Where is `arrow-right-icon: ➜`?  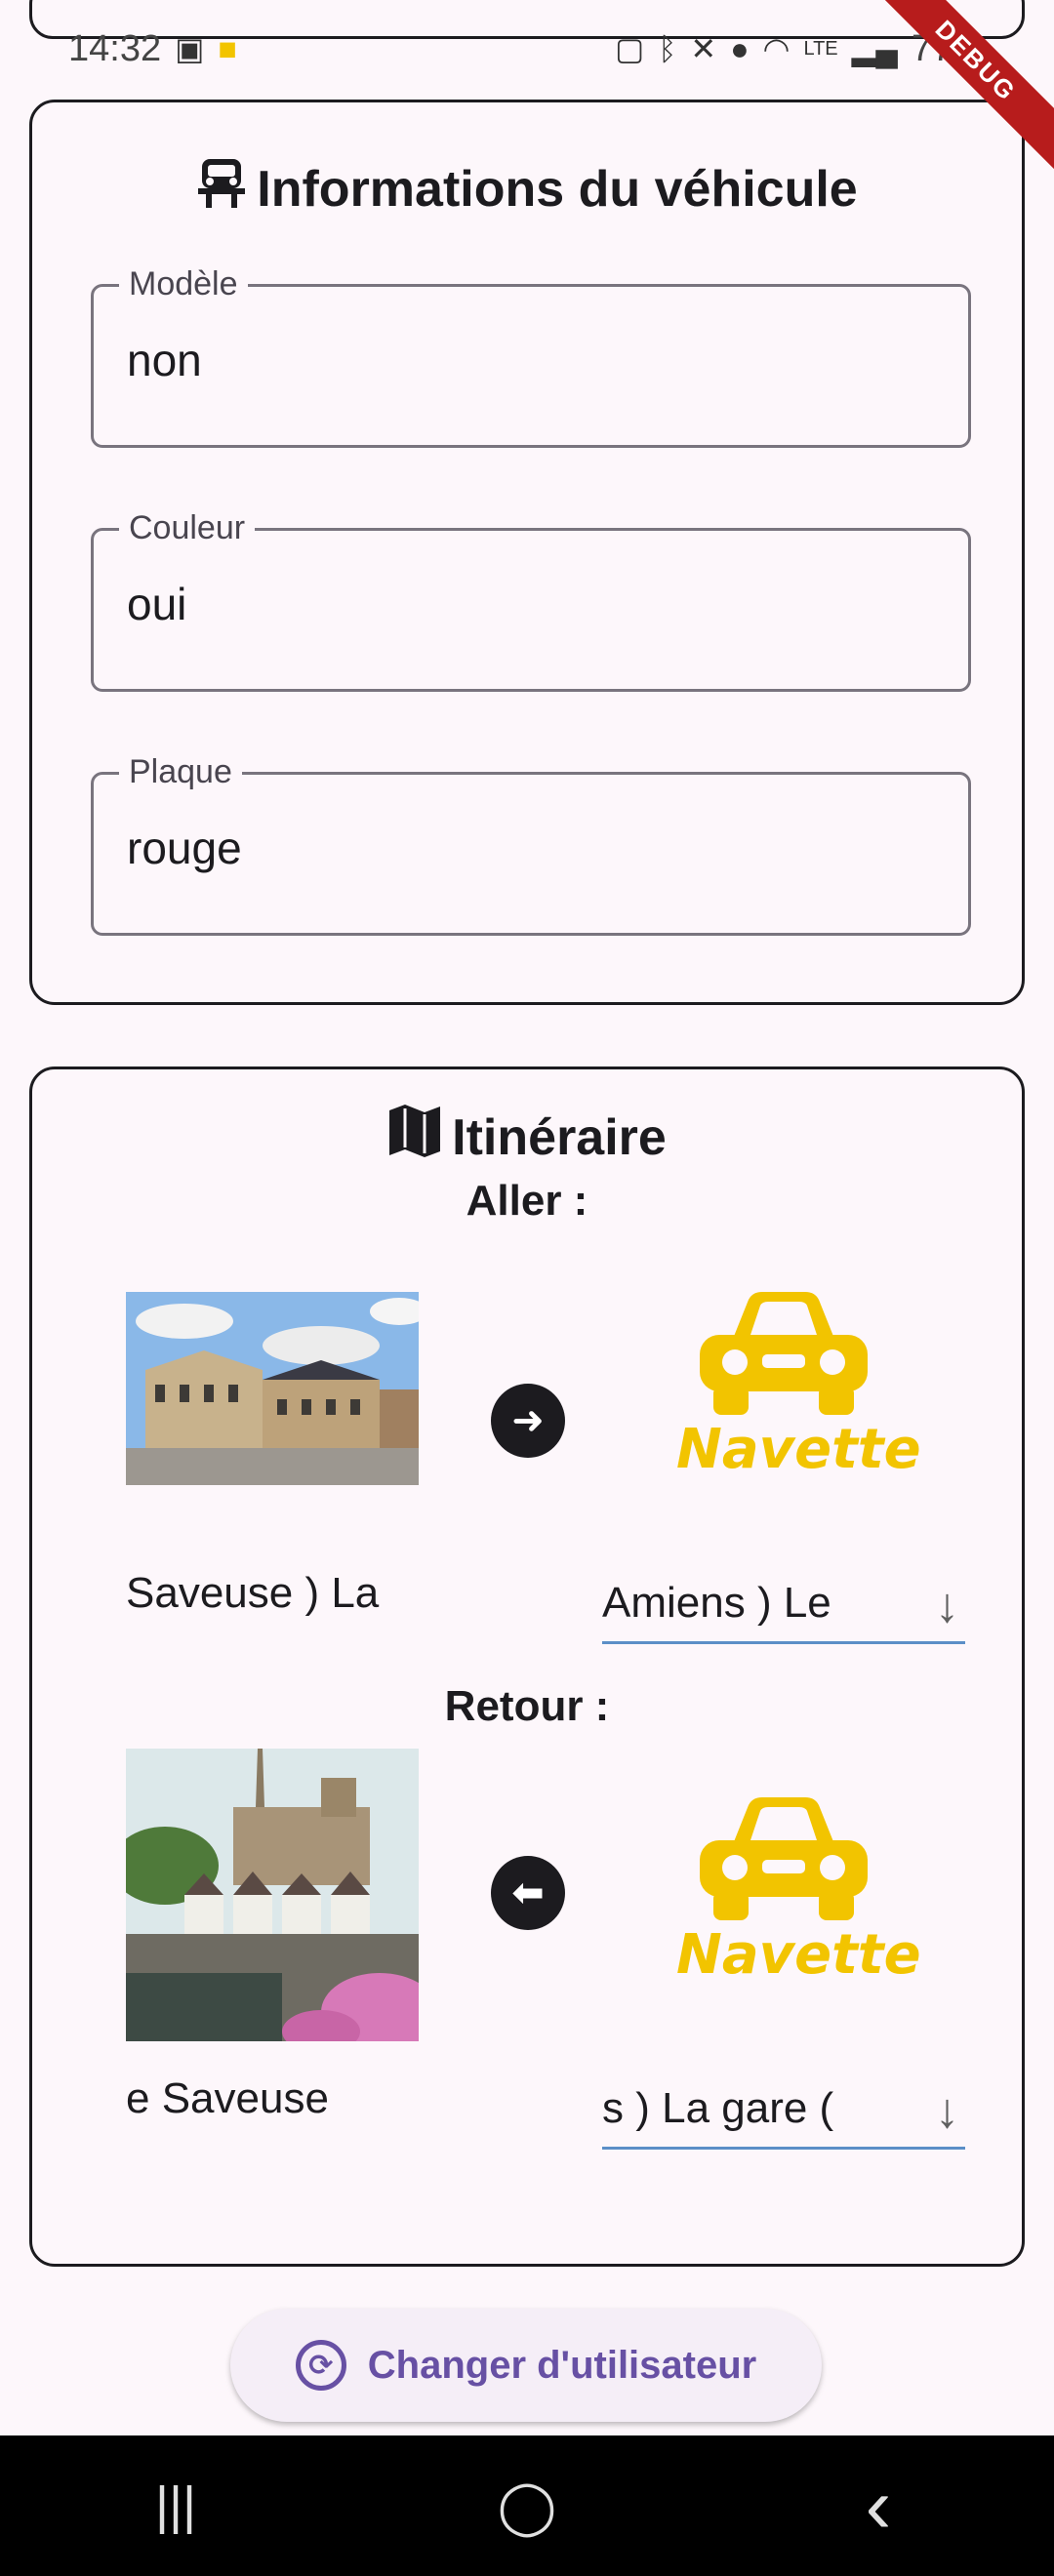 arrow-right-icon: ➜ is located at coordinates (528, 1420).